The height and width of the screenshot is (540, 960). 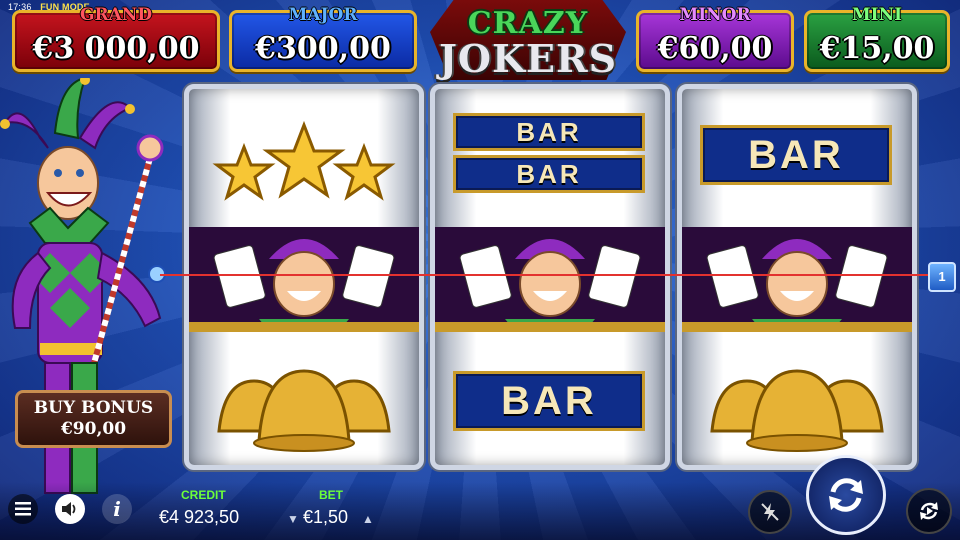 I want to click on jackpot-mini-value: €15,00, so click(x=877, y=48).